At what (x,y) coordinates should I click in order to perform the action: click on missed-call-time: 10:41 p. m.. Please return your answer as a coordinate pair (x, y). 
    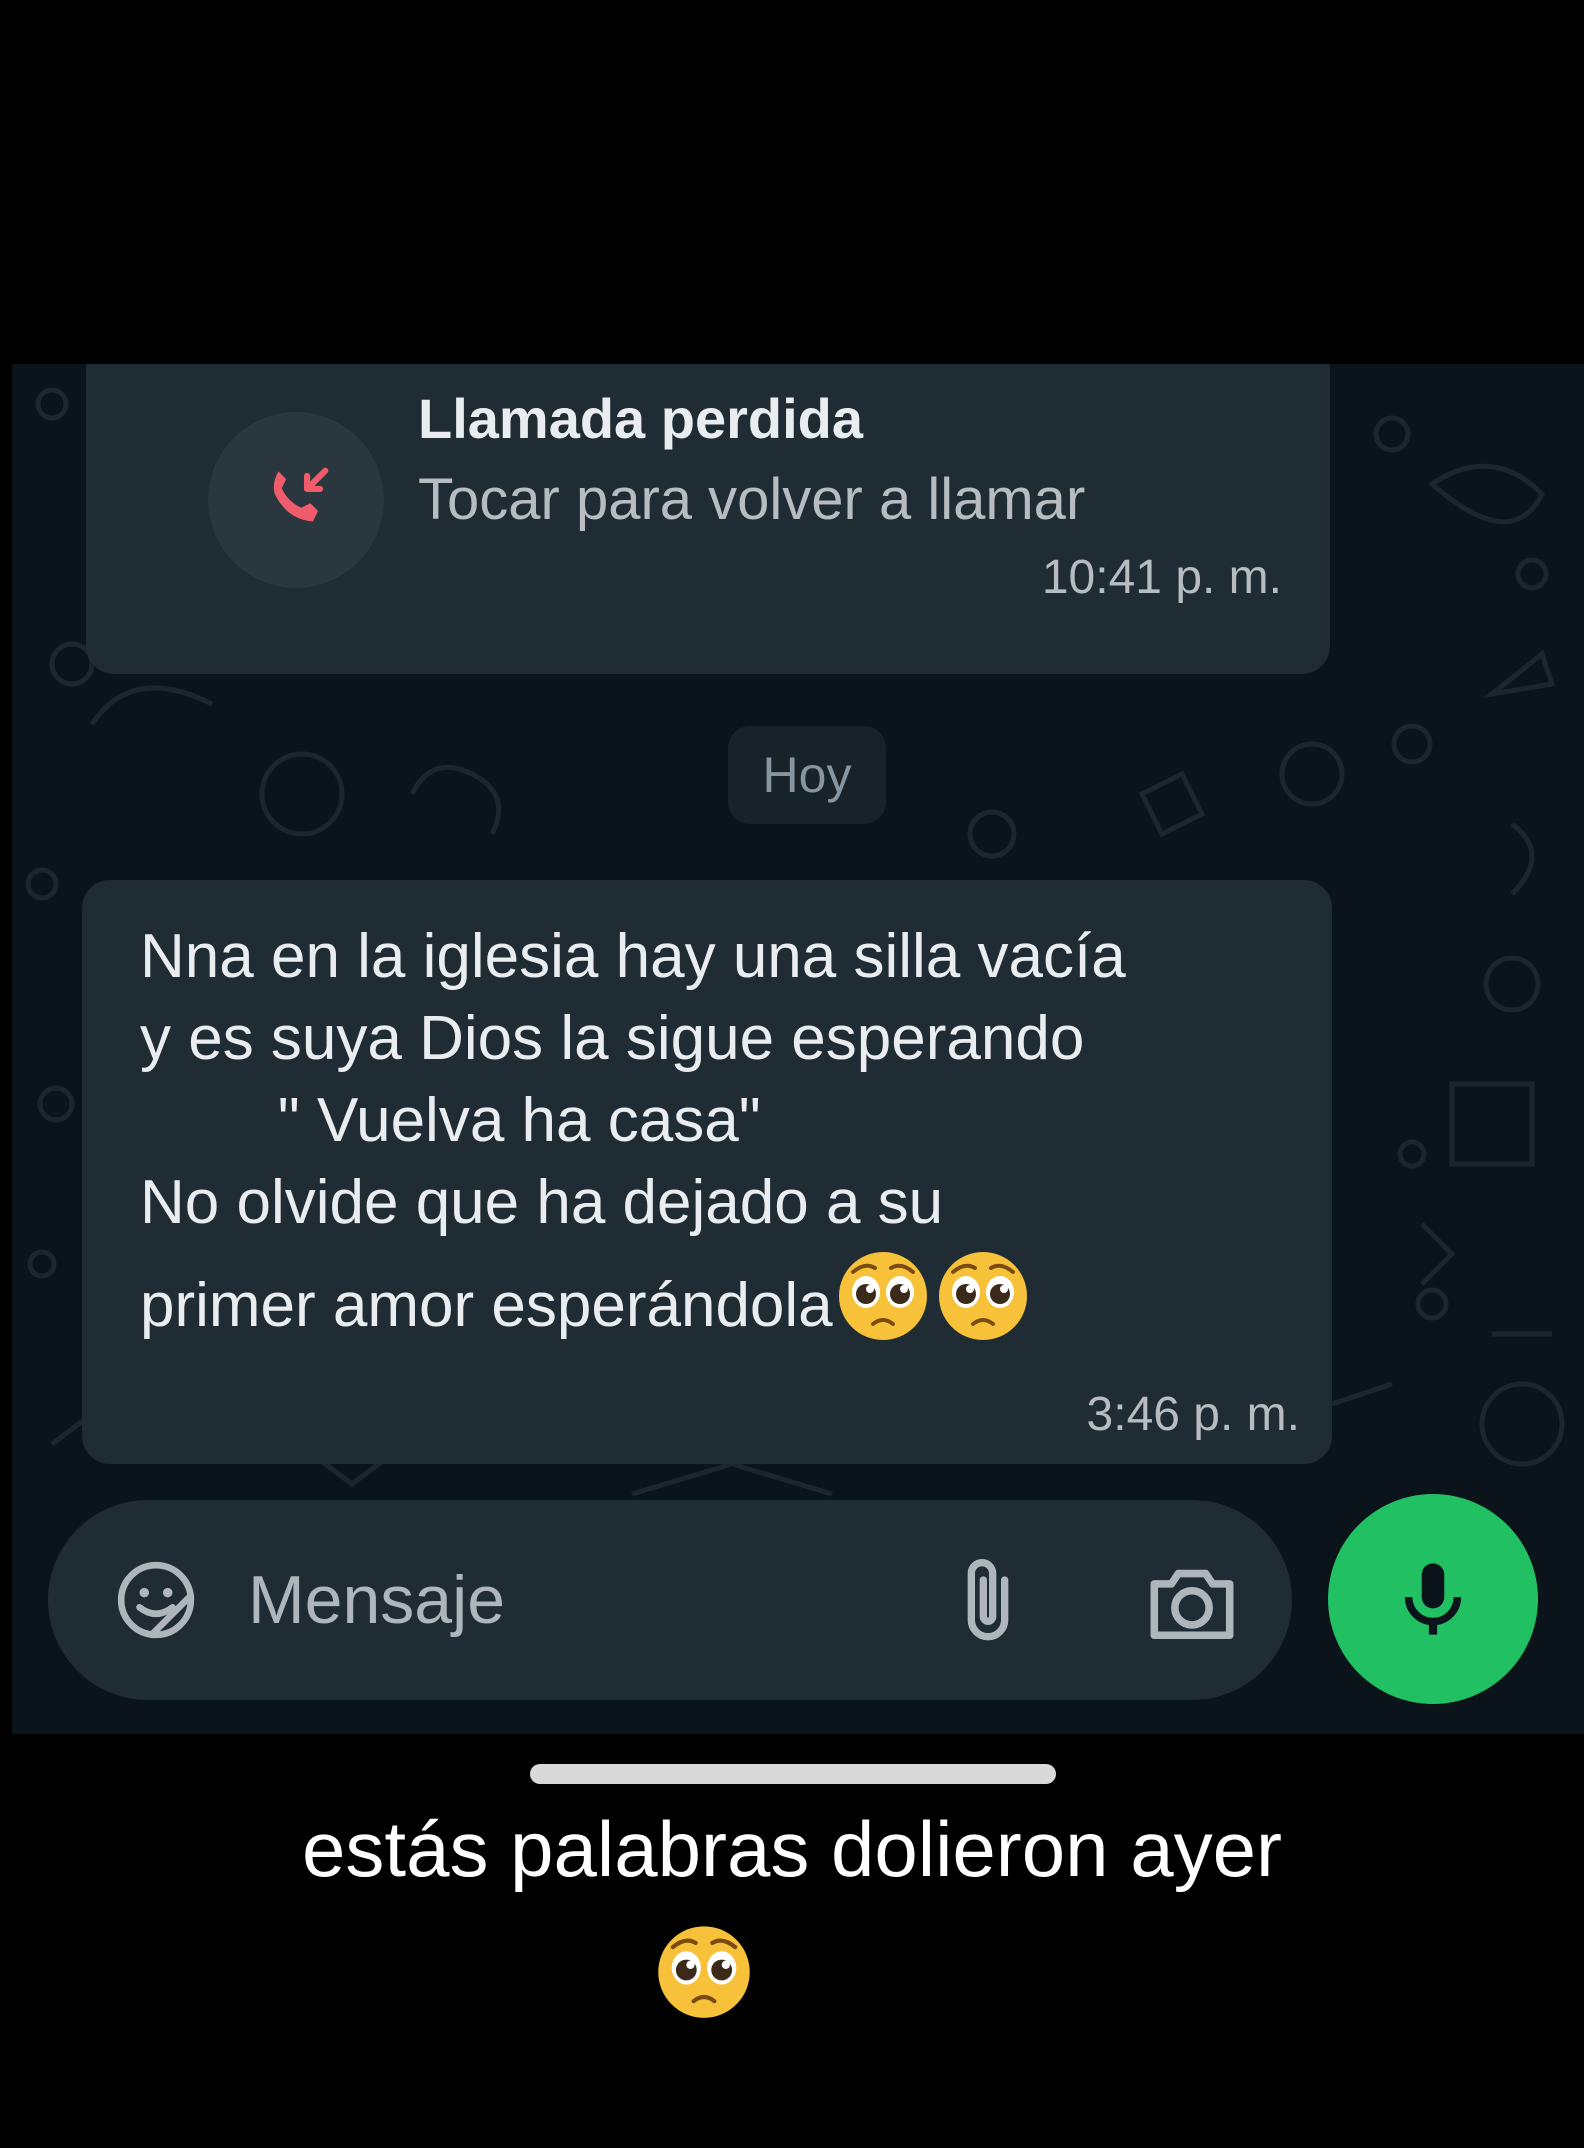
    Looking at the image, I should click on (1161, 577).